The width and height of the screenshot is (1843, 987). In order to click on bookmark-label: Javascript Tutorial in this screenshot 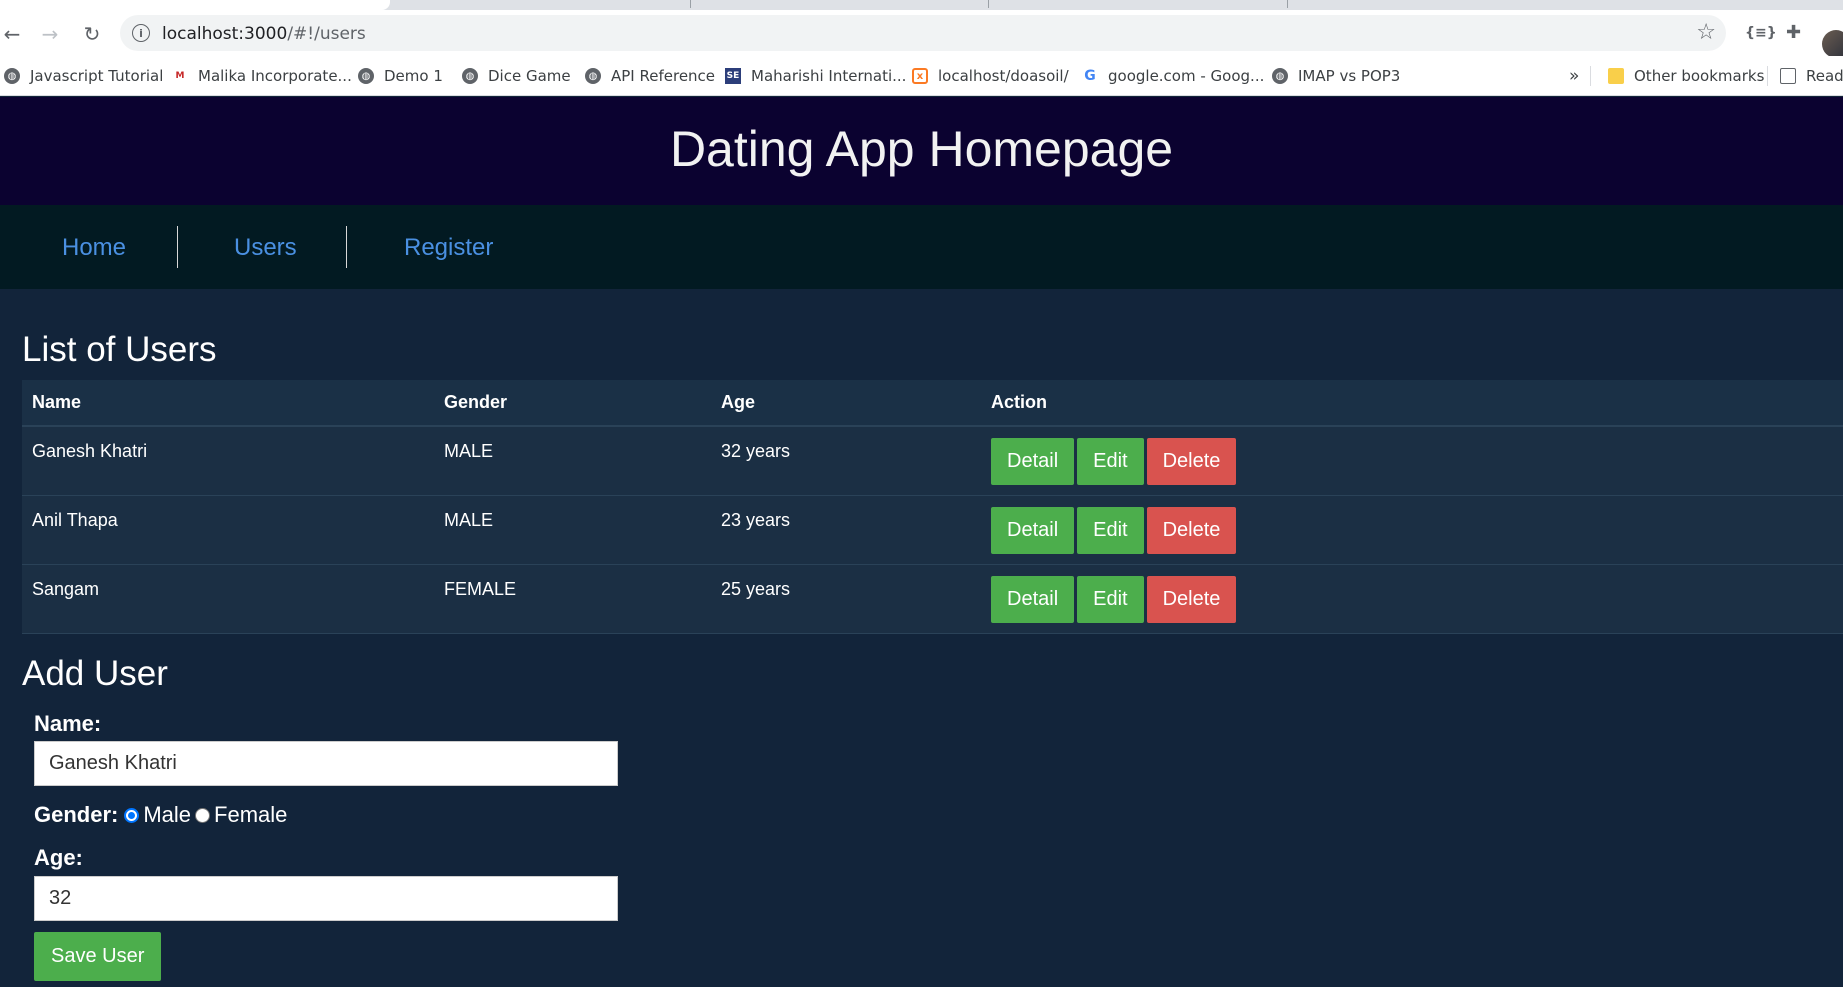, I will do `click(97, 76)`.